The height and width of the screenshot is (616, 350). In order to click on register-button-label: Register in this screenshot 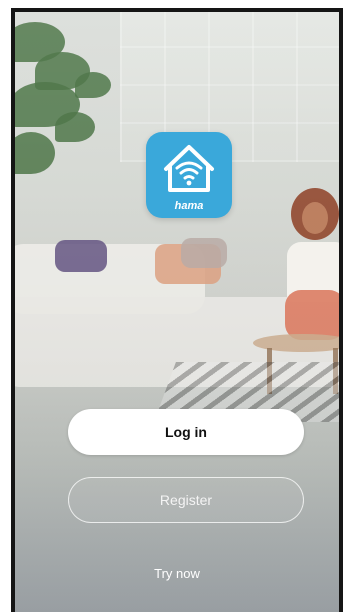, I will do `click(186, 500)`.